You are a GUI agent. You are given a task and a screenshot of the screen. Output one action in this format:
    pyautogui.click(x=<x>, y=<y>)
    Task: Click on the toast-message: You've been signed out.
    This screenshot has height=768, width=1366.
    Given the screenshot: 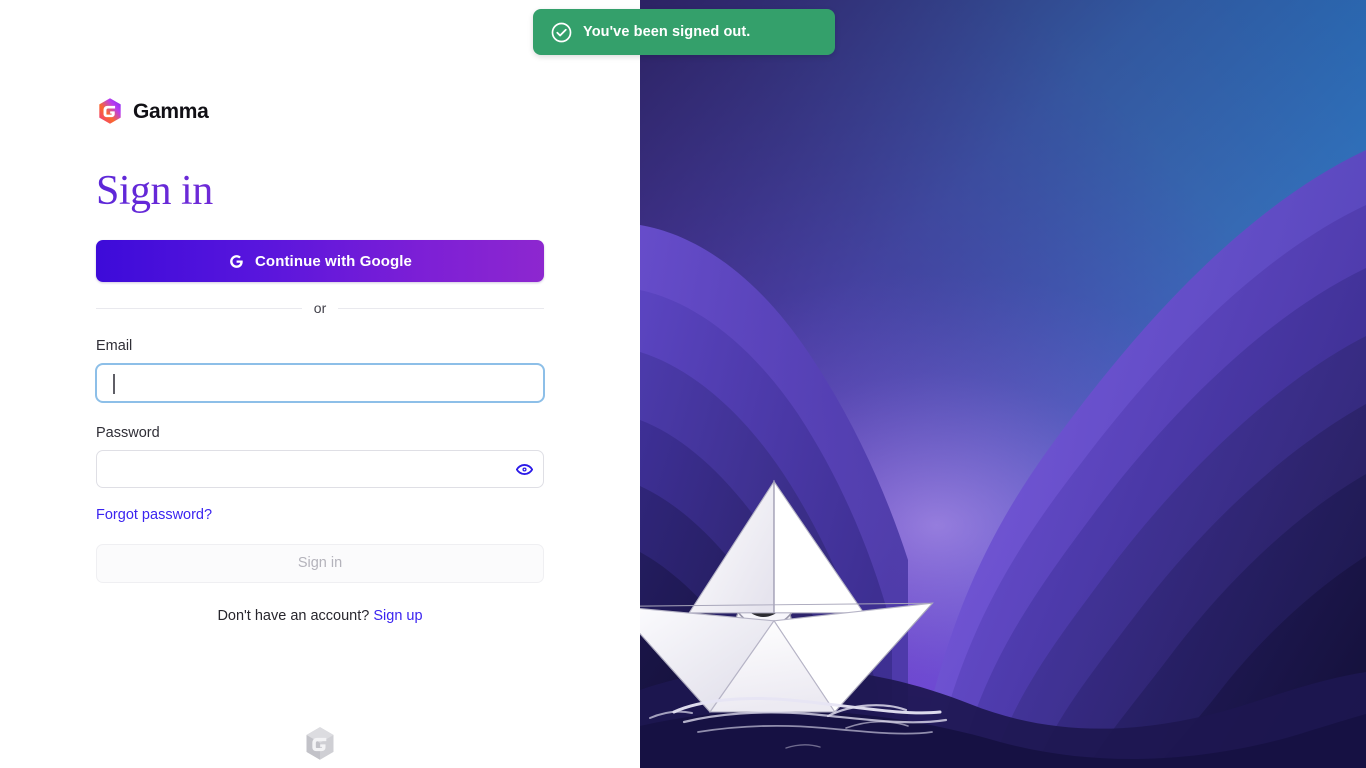 What is the action you would take?
    pyautogui.click(x=667, y=31)
    